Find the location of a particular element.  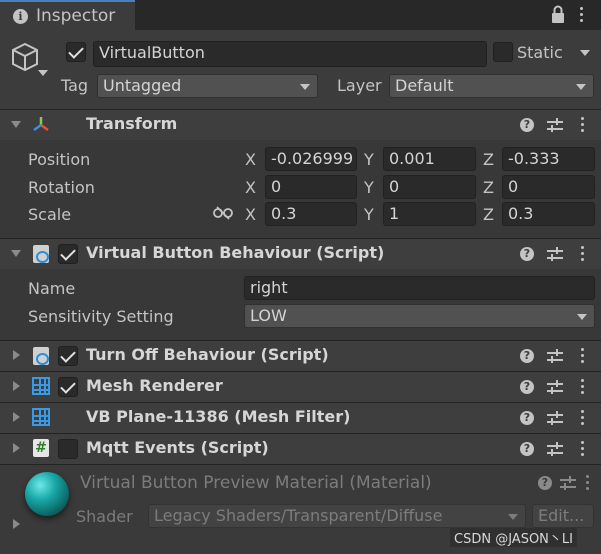

scale-label: Scale is located at coordinates (50, 214).